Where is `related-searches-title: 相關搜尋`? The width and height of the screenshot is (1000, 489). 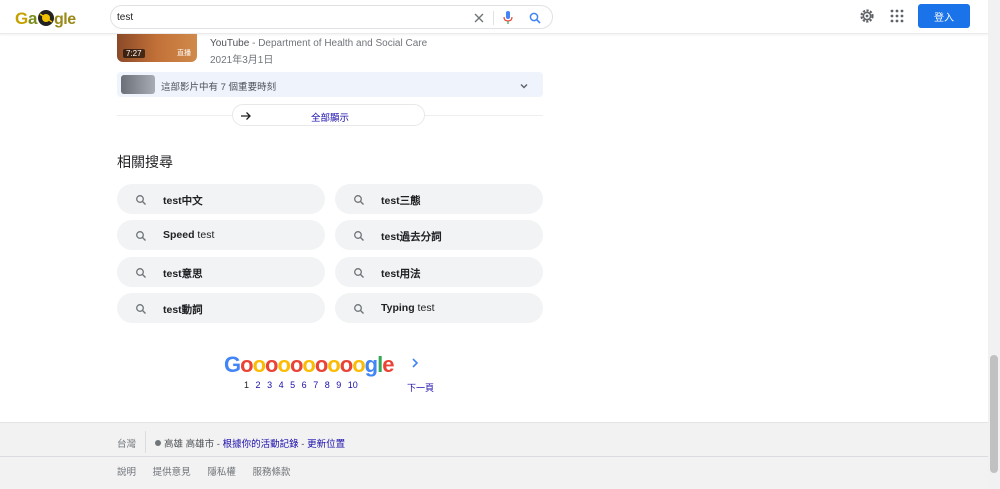 related-searches-title: 相關搜尋 is located at coordinates (145, 162).